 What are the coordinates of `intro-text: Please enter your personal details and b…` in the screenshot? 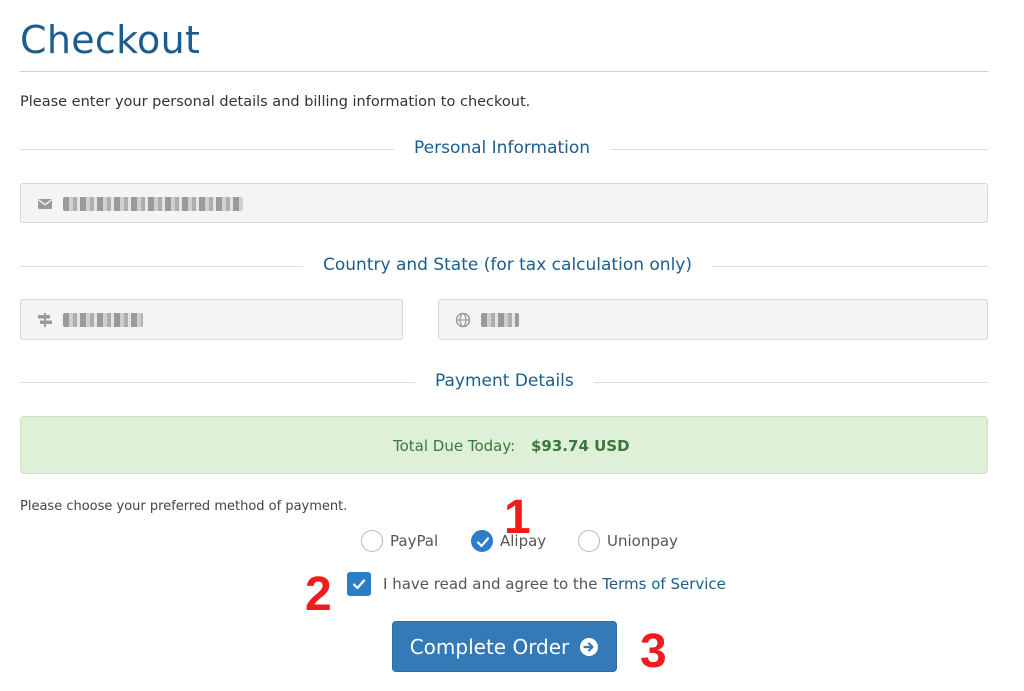 It's located at (275, 102).